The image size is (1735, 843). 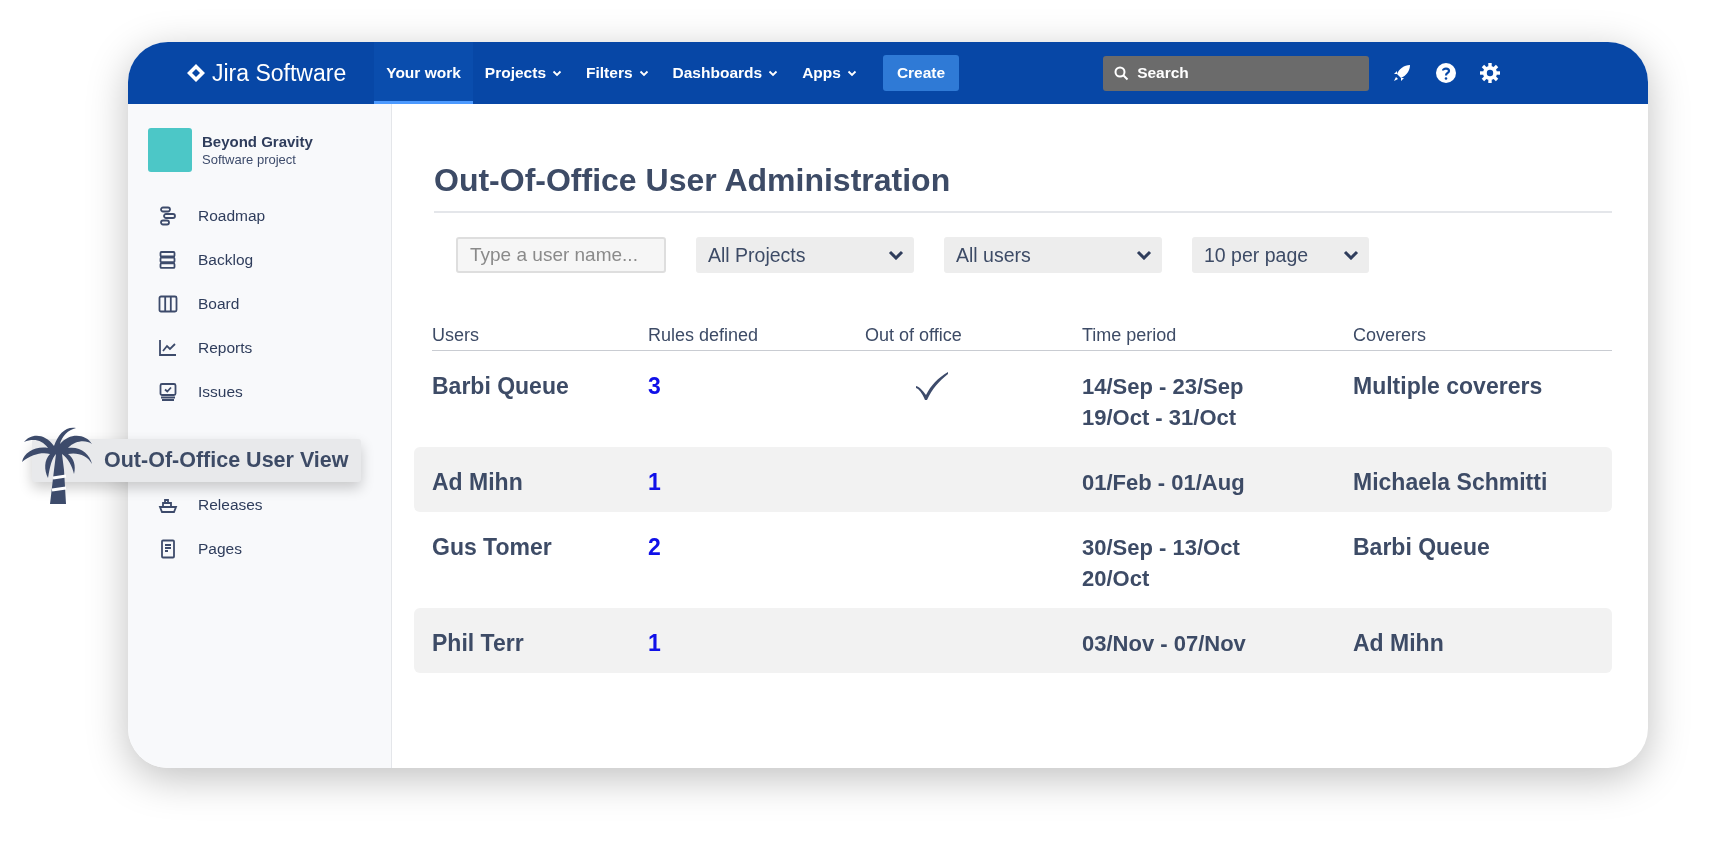 I want to click on help-icon, so click(x=1446, y=73).